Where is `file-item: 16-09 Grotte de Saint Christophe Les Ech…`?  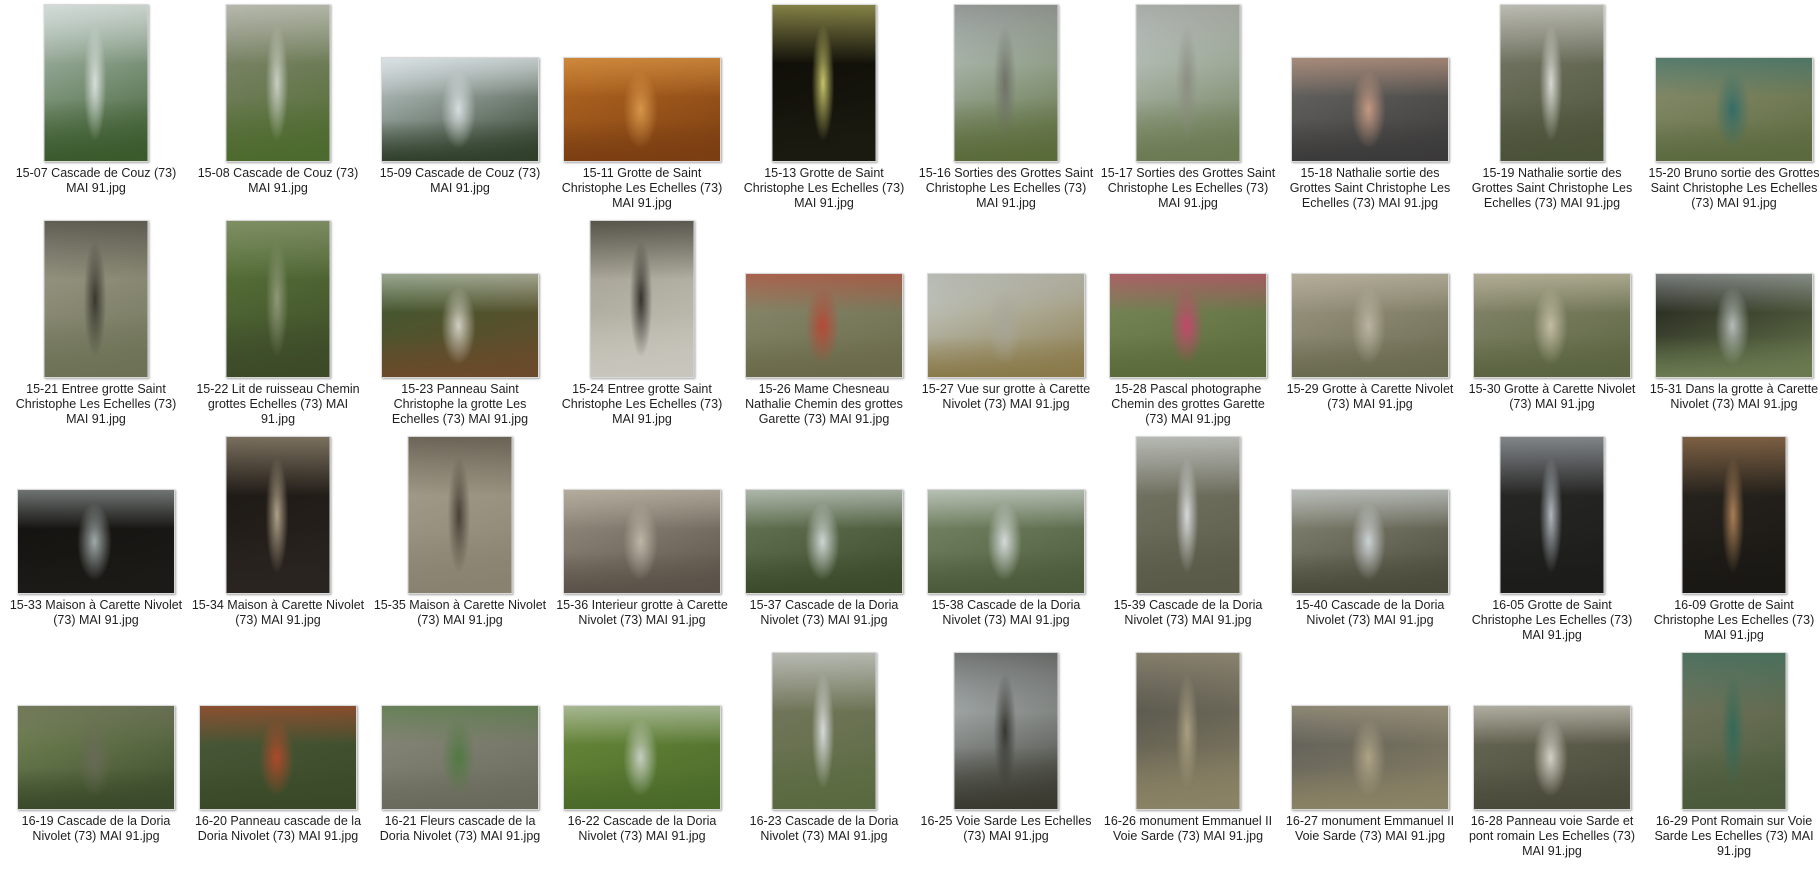
file-item: 16-09 Grotte de Saint Christophe Les Ech… is located at coordinates (1732, 540).